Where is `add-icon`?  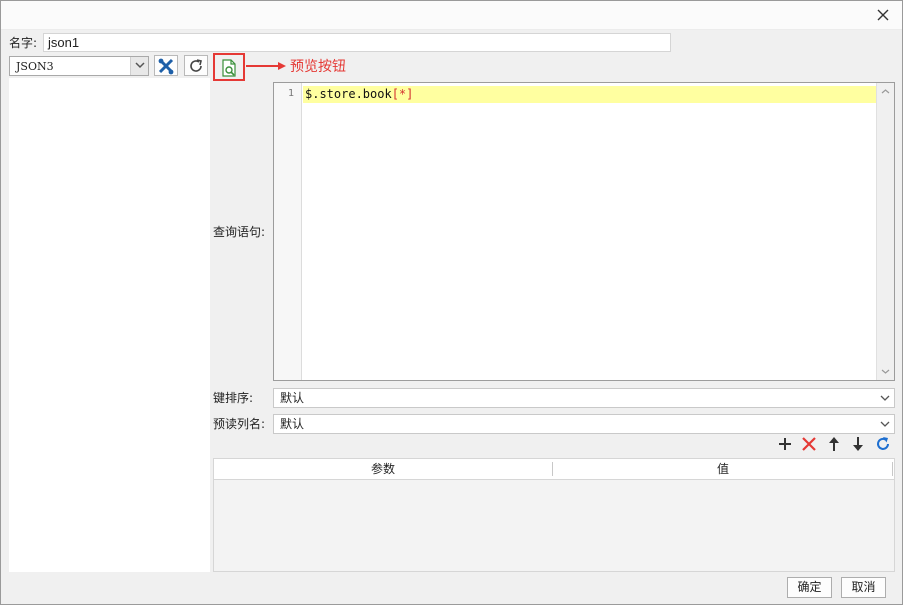 add-icon is located at coordinates (785, 444).